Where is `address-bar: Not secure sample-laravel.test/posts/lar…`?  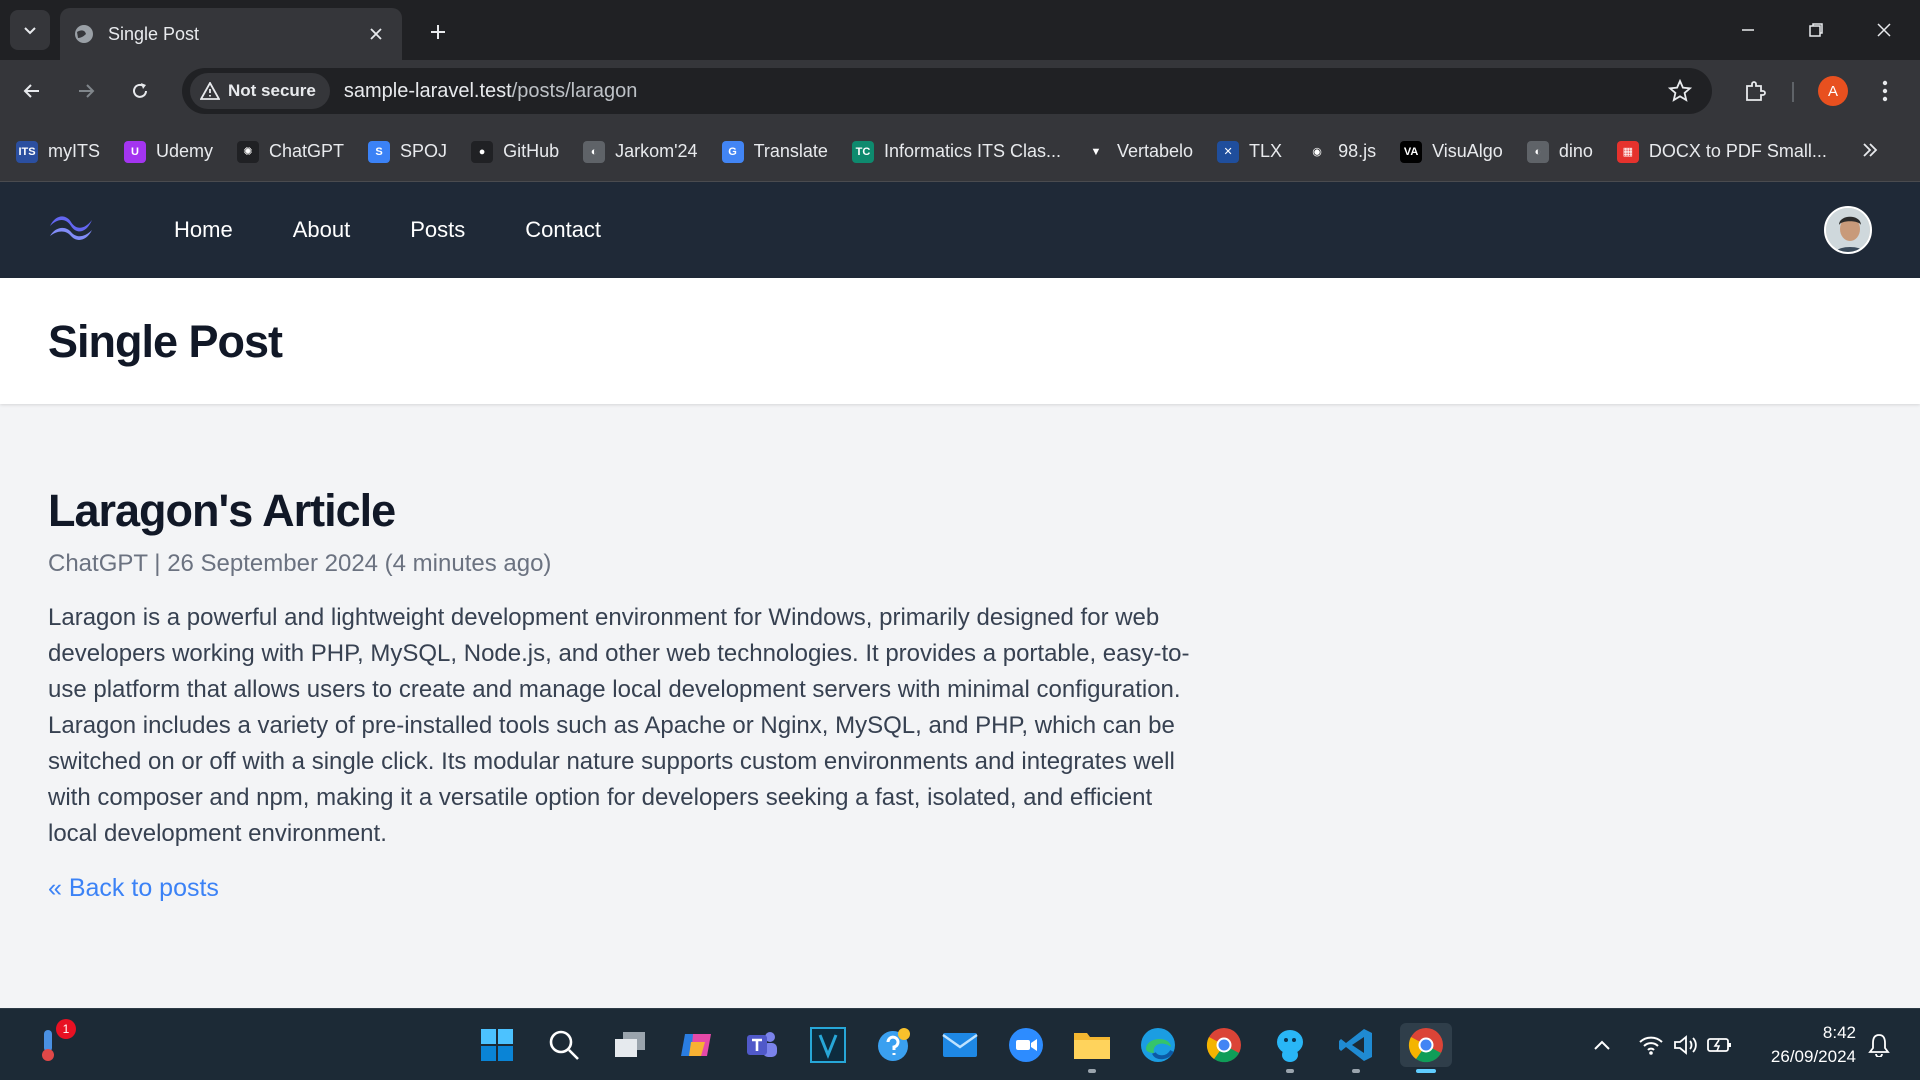 address-bar: Not secure sample-laravel.test/posts/lar… is located at coordinates (947, 91).